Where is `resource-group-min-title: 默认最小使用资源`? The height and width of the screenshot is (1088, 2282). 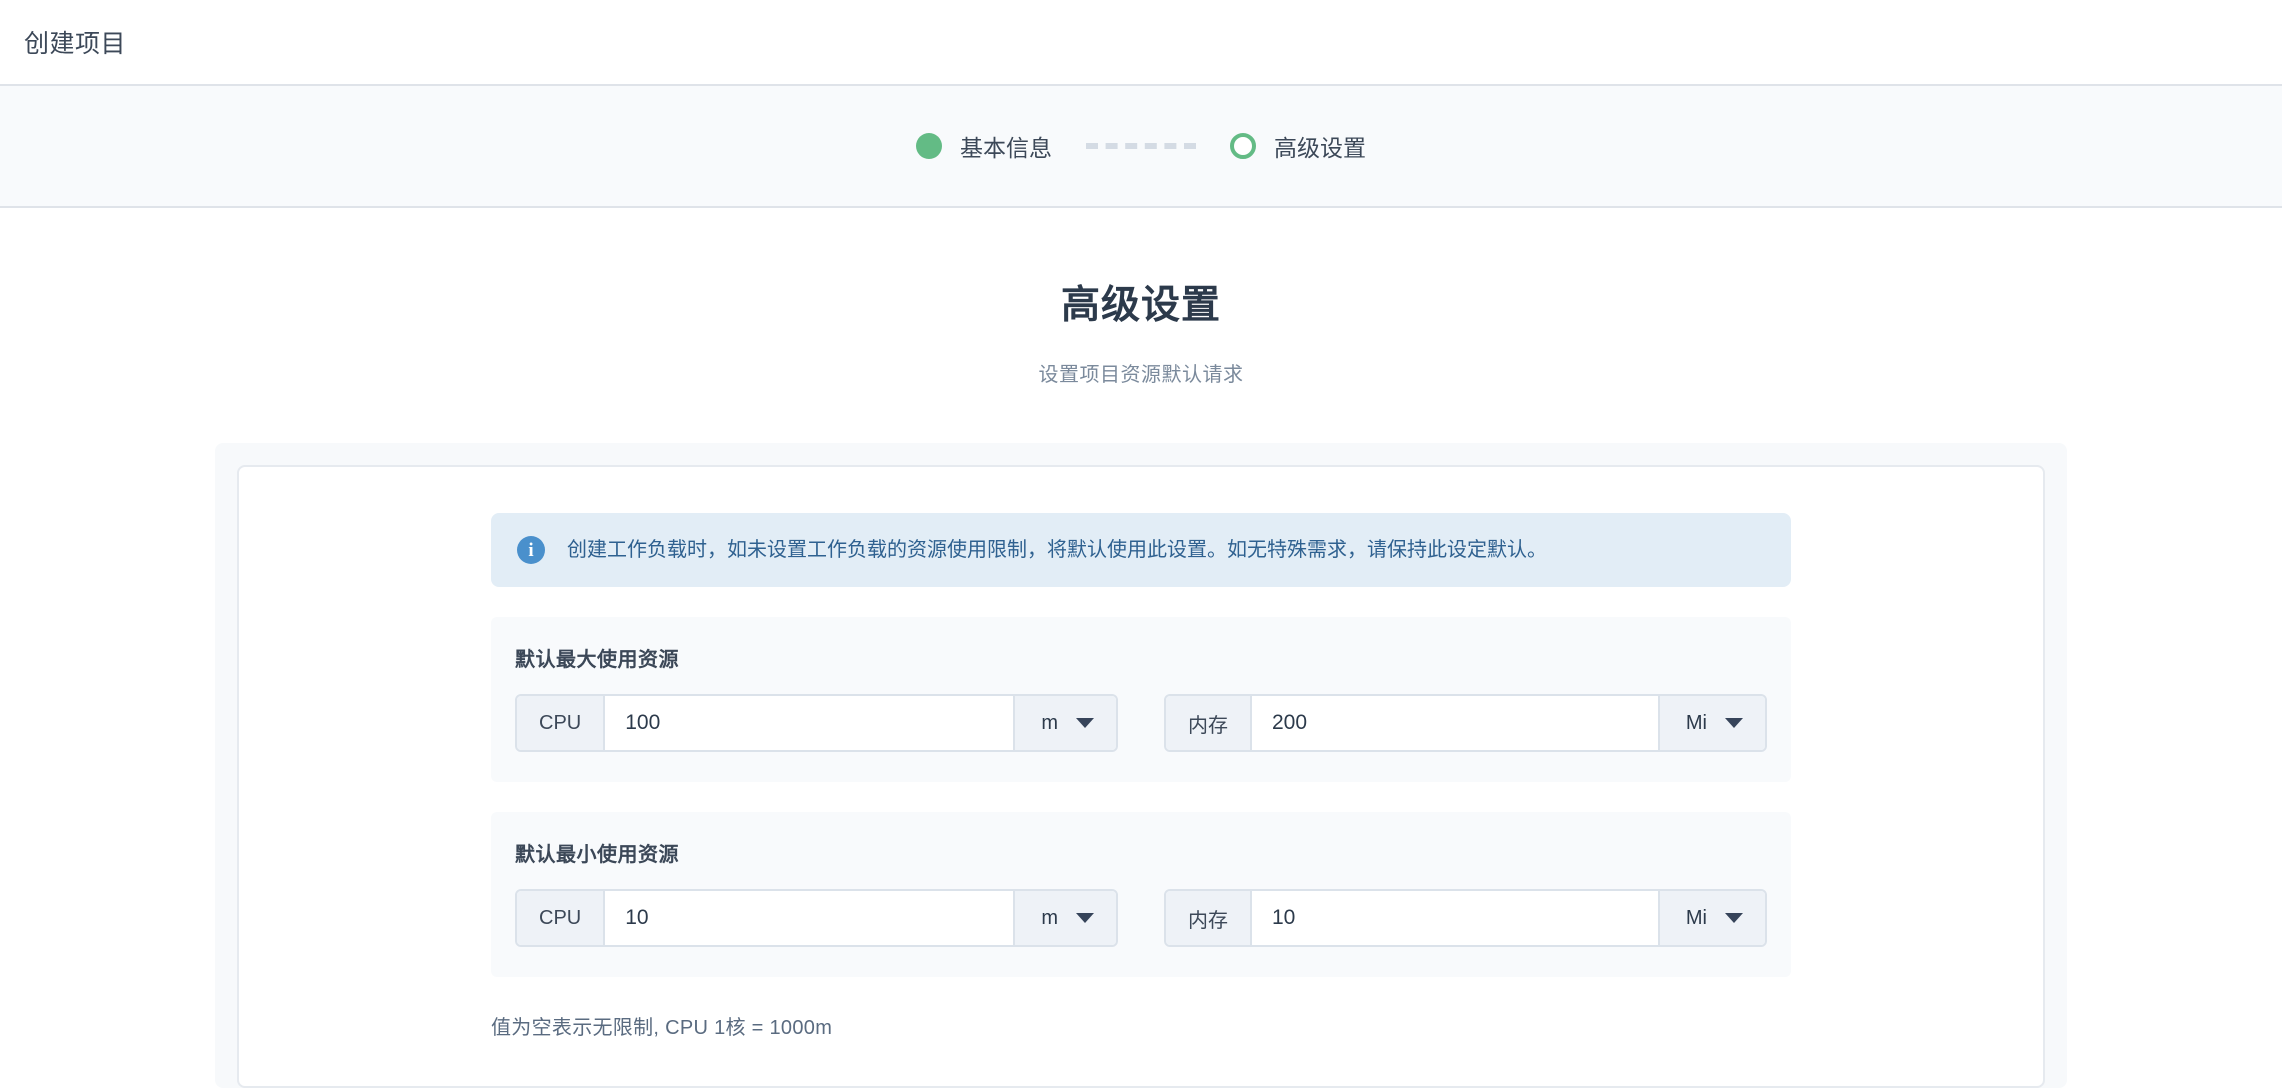
resource-group-min-title: 默认最小使用资源 is located at coordinates (597, 855).